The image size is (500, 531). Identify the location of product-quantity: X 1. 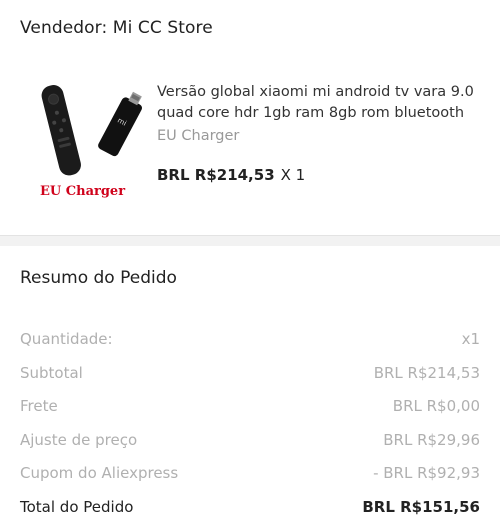
(293, 175).